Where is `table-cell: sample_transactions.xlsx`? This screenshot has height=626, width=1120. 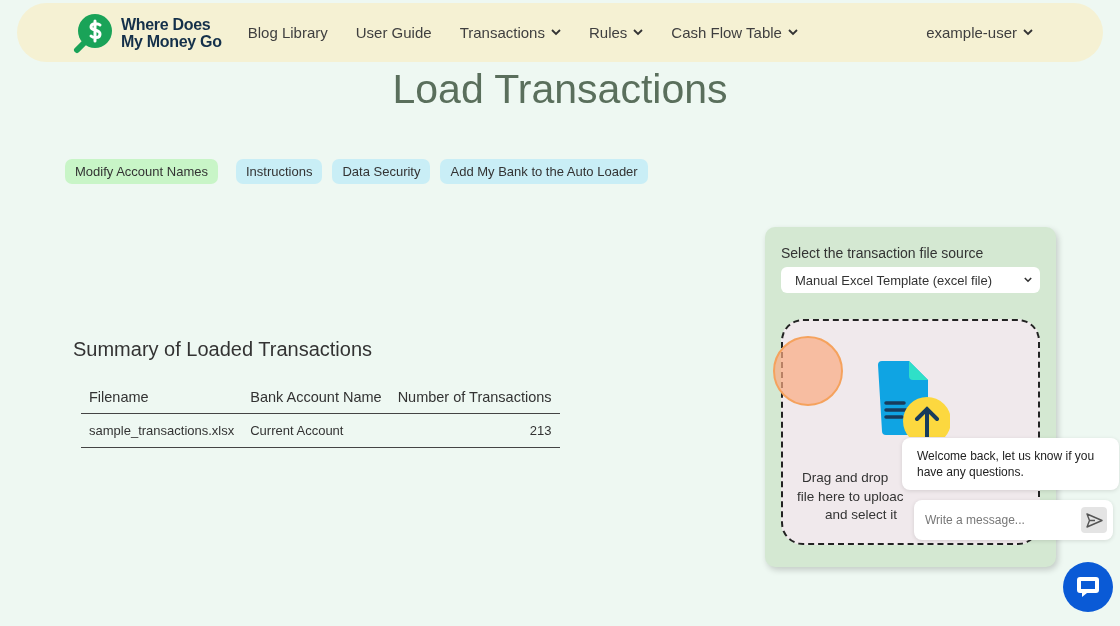 table-cell: sample_transactions.xlsx is located at coordinates (162, 430).